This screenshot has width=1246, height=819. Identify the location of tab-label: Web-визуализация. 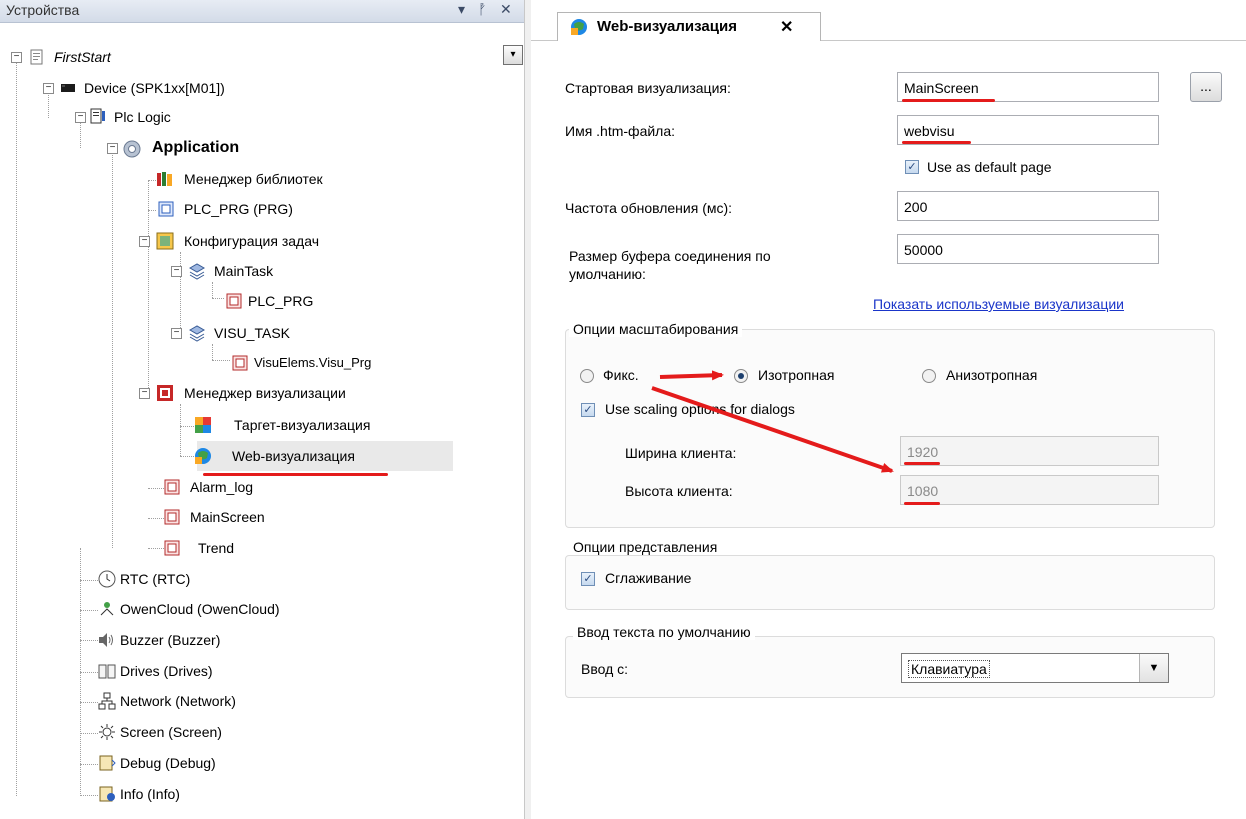
(667, 26).